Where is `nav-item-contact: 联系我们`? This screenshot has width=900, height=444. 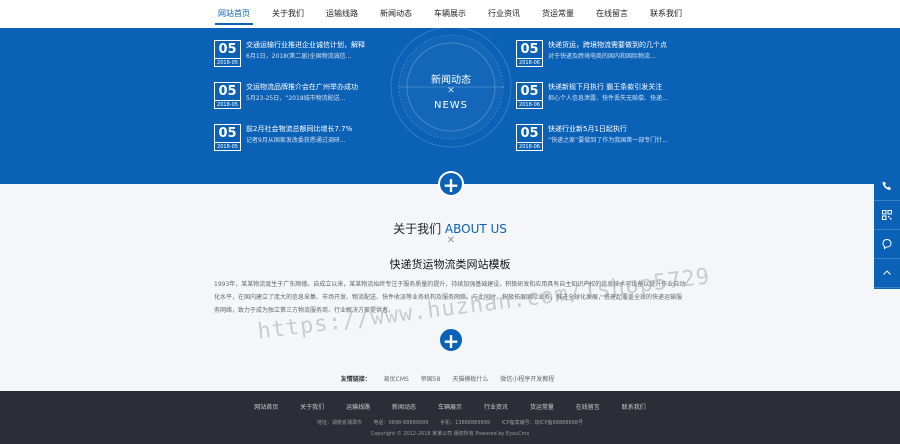
nav-item-contact: 联系我们 is located at coordinates (666, 14).